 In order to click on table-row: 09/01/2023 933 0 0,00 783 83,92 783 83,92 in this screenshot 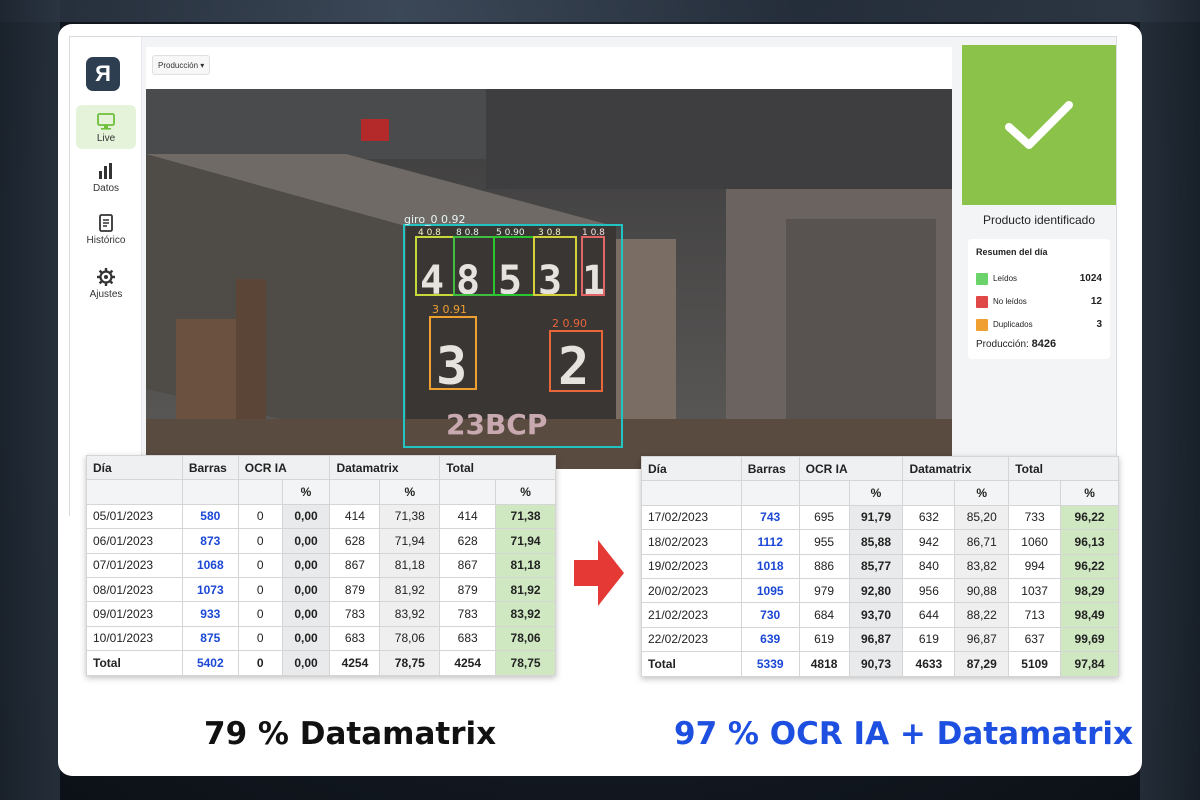, I will do `click(321, 614)`.